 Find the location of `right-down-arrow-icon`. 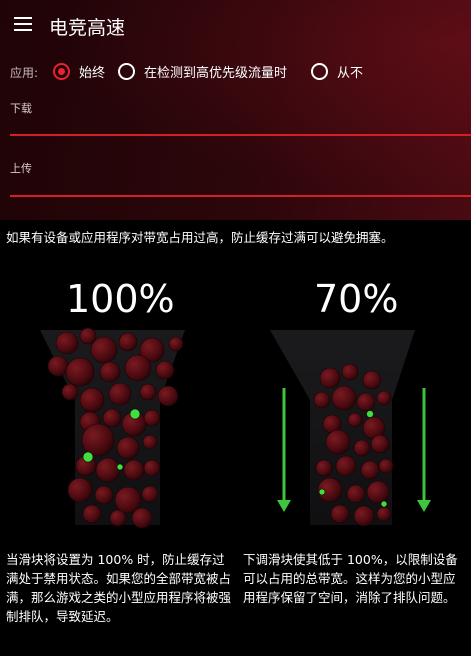

right-down-arrow-icon is located at coordinates (424, 450).